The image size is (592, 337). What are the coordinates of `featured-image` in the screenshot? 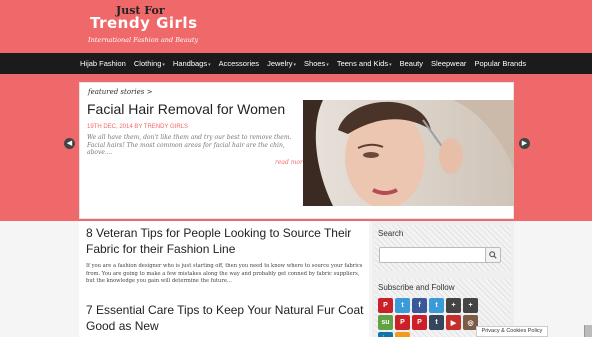 It's located at (408, 153).